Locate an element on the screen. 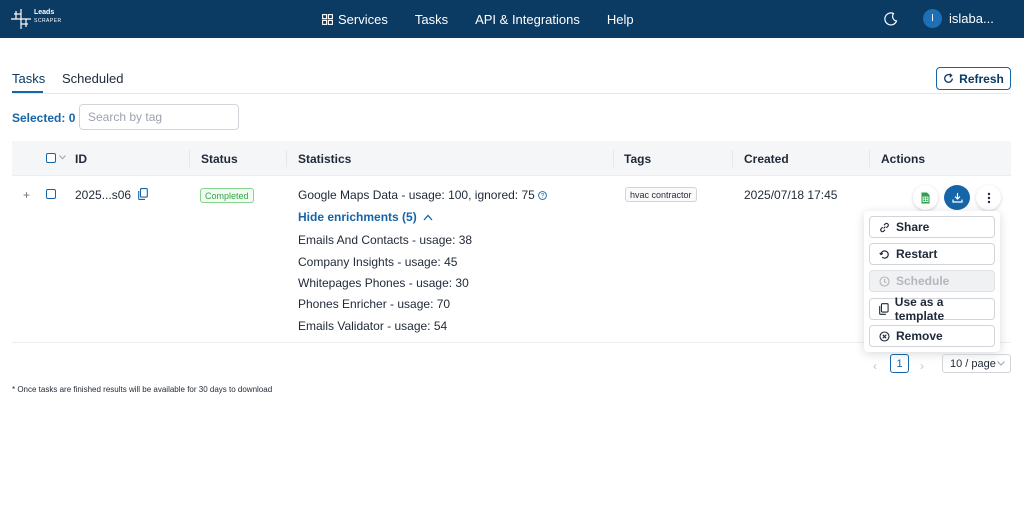 This screenshot has height=531, width=1024. created-date: 2025/07/18 17:45 is located at coordinates (791, 195).